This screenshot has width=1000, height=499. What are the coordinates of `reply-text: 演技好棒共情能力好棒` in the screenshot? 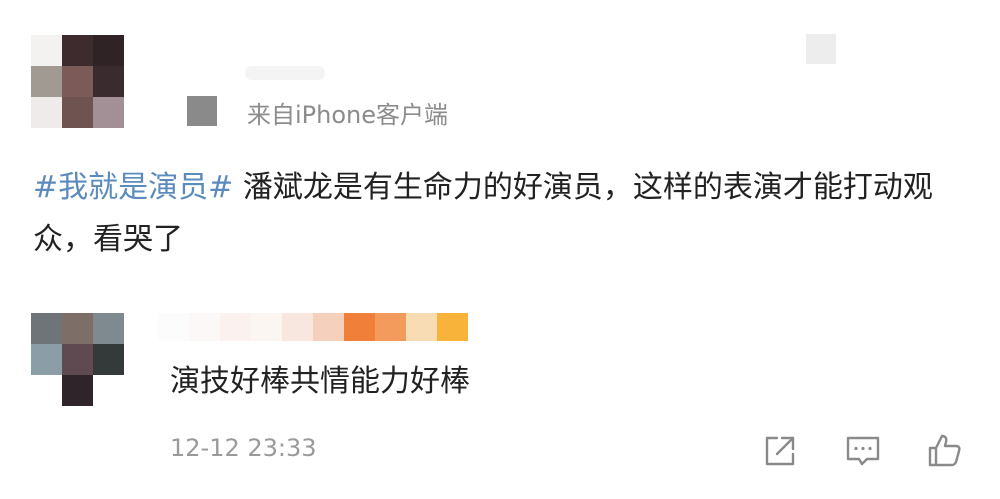 It's located at (320, 381).